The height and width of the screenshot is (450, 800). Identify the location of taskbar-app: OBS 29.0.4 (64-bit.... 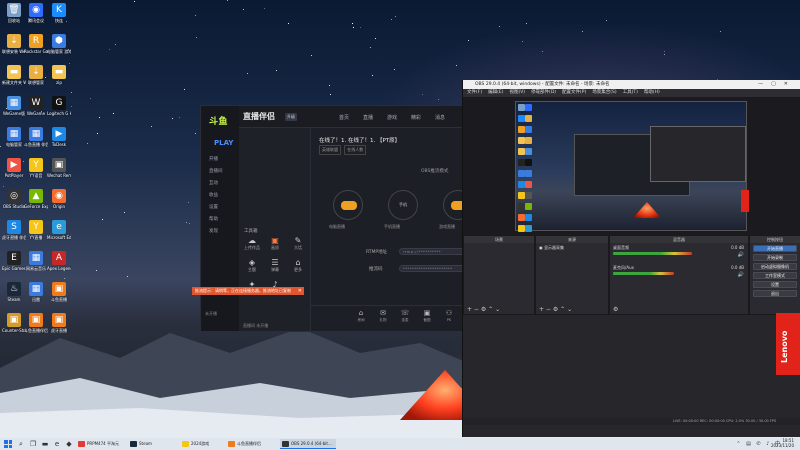
(308, 444).